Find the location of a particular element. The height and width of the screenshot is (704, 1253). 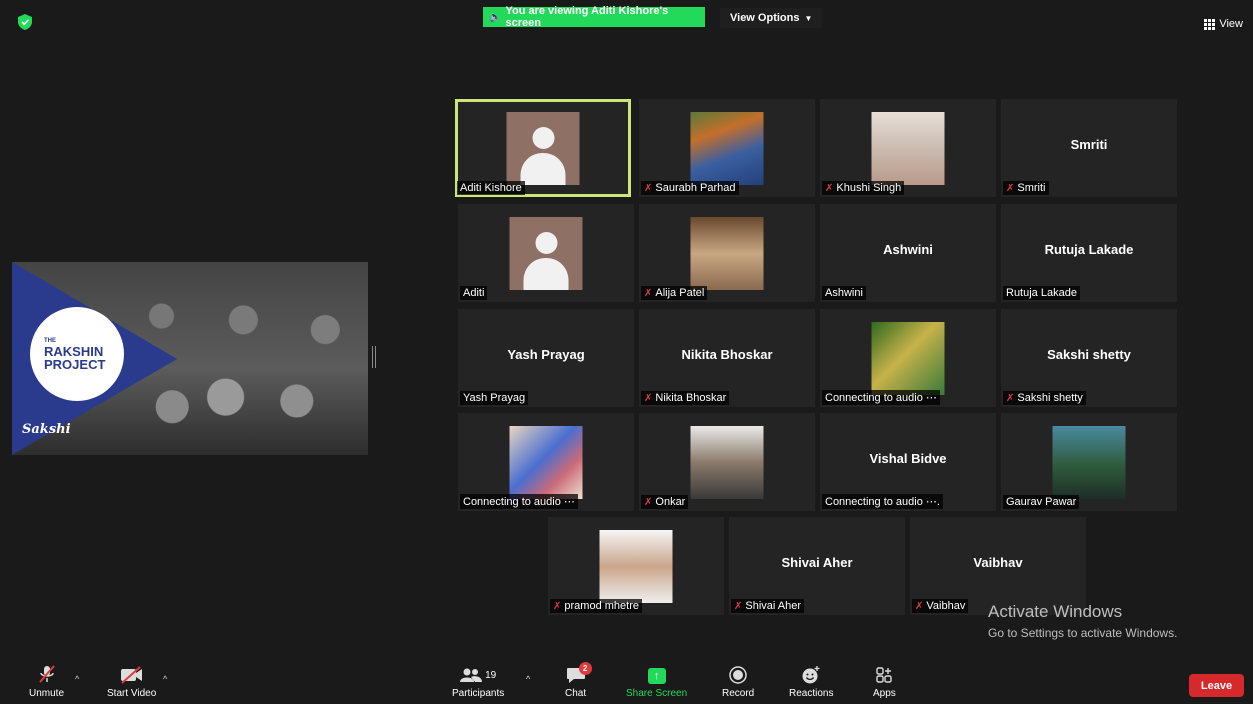

split-handle is located at coordinates (374, 357).